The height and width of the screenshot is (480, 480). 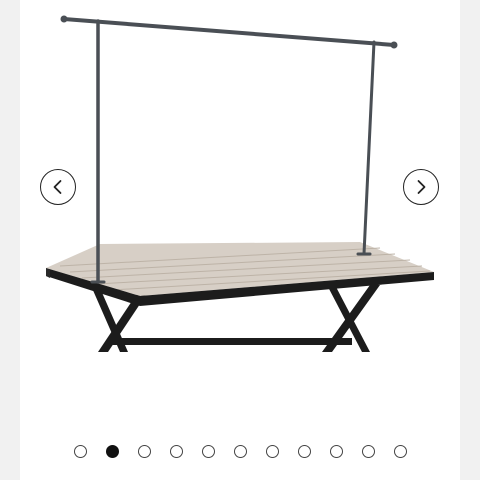 I want to click on carousel-prev-button, so click(x=58, y=187).